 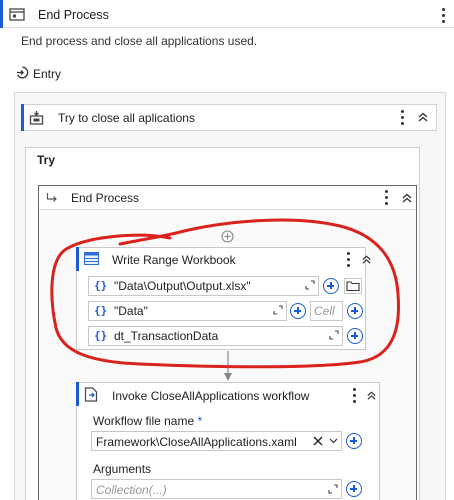 I want to click on workflow-file-label: Workflow file name *, so click(x=147, y=421).